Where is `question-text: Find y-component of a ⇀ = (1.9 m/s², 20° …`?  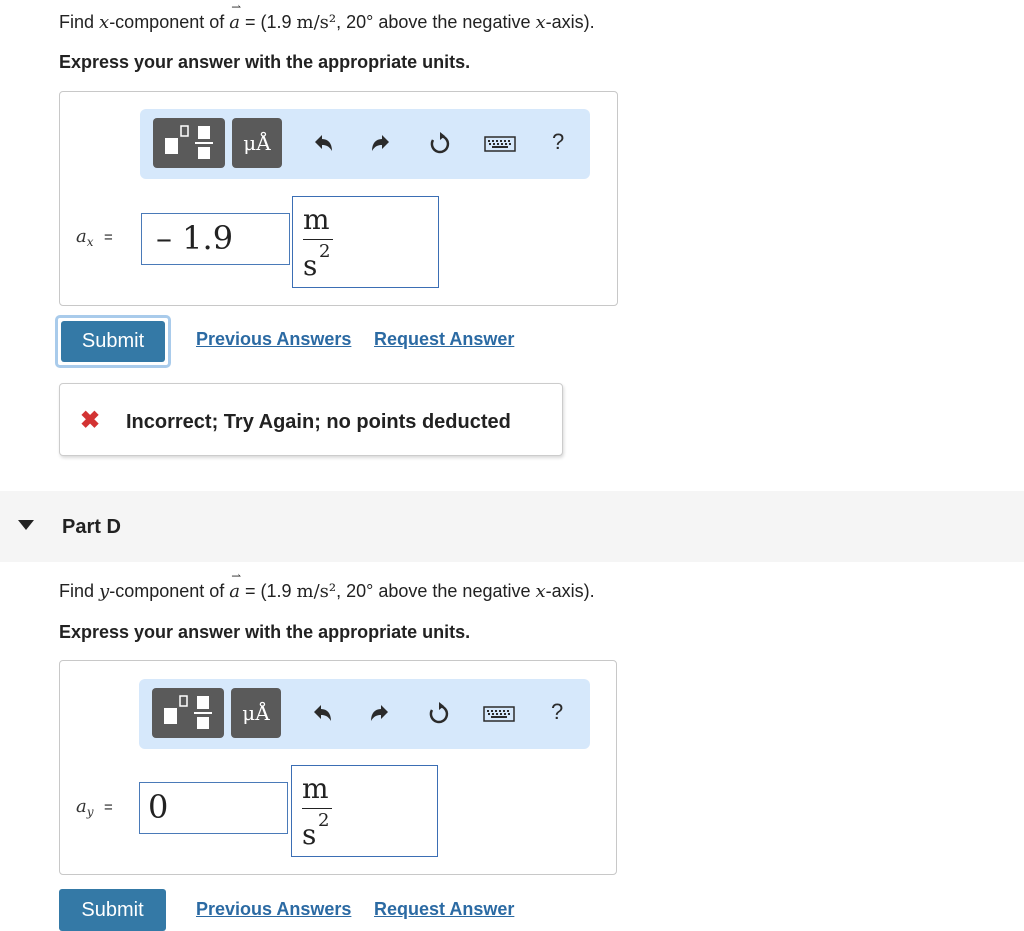
question-text: Find y-component of a ⇀ = (1.9 m/s², 20° … is located at coordinates (327, 585).